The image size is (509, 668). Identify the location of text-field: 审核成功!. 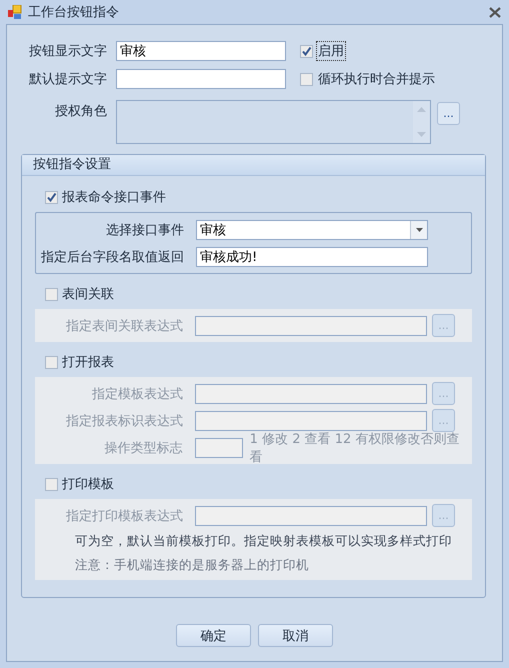
(312, 256).